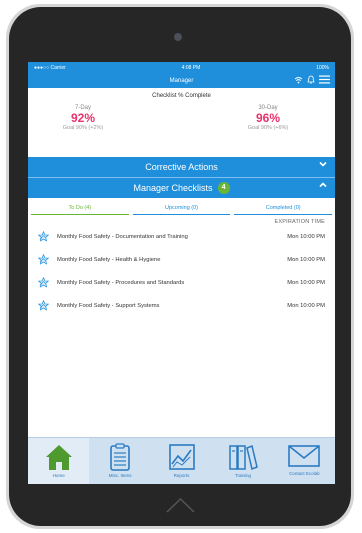 This screenshot has height=533, width=362. I want to click on tab-training-label: Training, so click(242, 475).